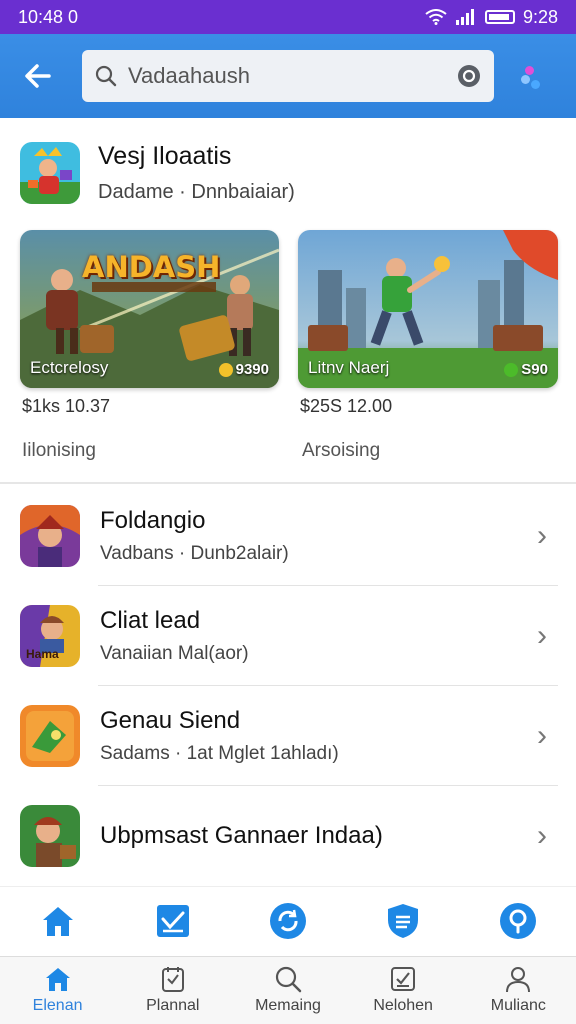 This screenshot has height=1024, width=576. Describe the element at coordinates (50, 636) in the screenshot. I see `app-icon: Hama` at that location.